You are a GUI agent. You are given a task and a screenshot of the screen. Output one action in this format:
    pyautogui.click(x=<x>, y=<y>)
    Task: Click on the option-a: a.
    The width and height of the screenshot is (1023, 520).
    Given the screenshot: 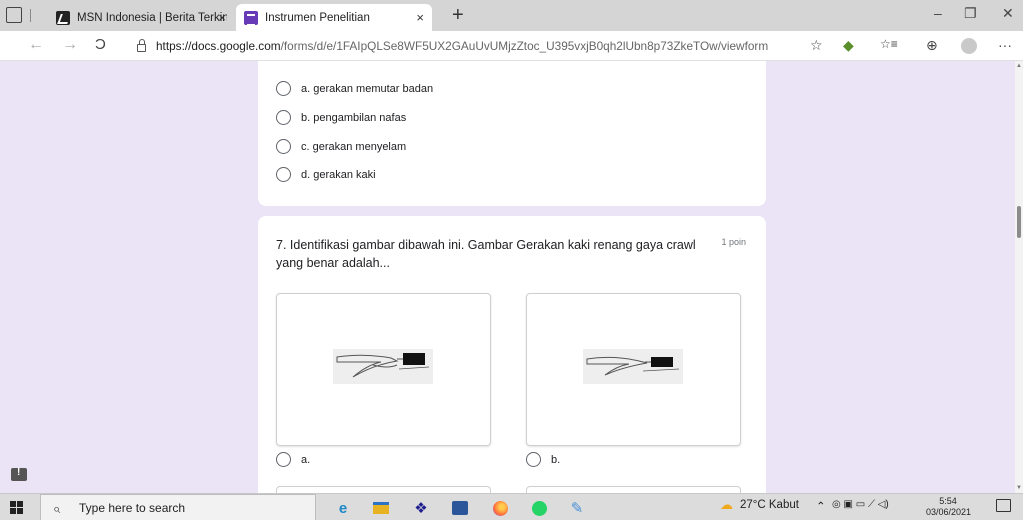 What is the action you would take?
    pyautogui.click(x=293, y=459)
    